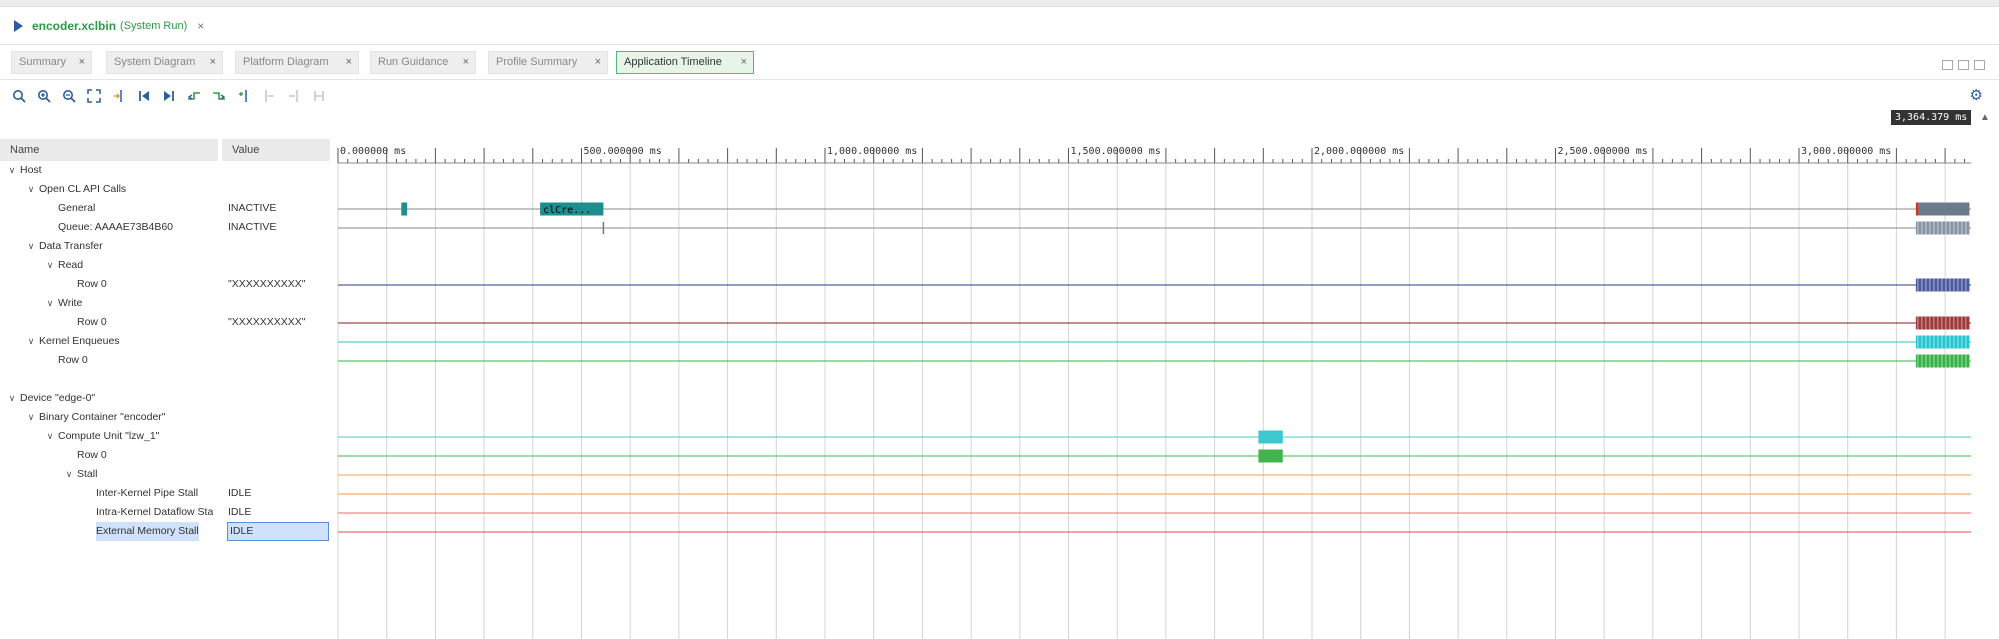 Image resolution: width=1999 pixels, height=639 pixels. What do you see at coordinates (168, 474) in the screenshot?
I see `signal-row: ∨ Stall` at bounding box center [168, 474].